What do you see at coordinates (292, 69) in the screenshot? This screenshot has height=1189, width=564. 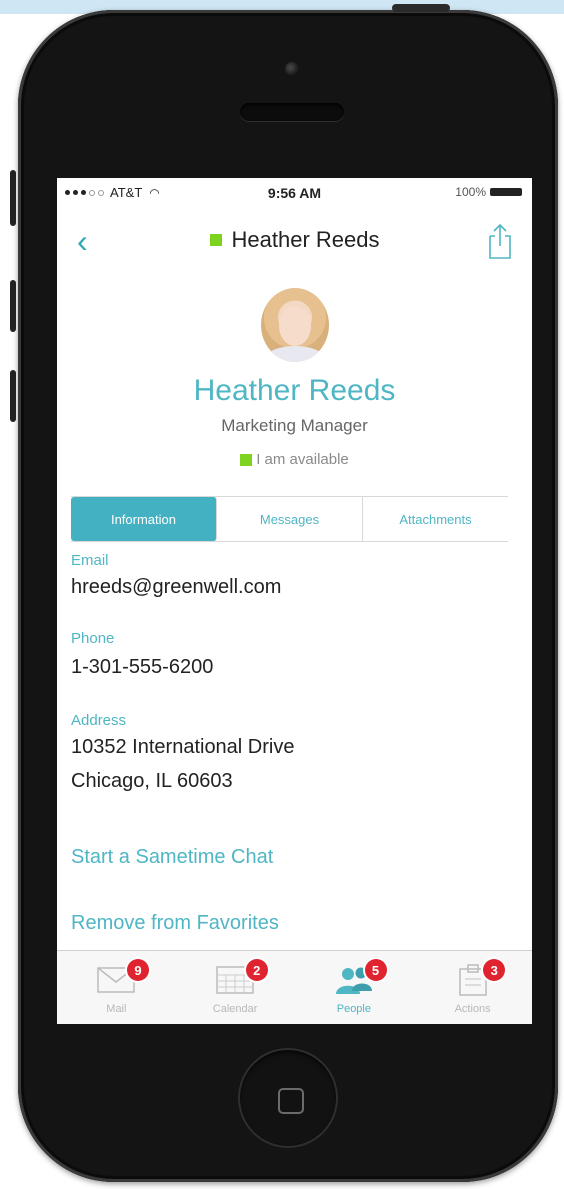 I see `front-camera` at bounding box center [292, 69].